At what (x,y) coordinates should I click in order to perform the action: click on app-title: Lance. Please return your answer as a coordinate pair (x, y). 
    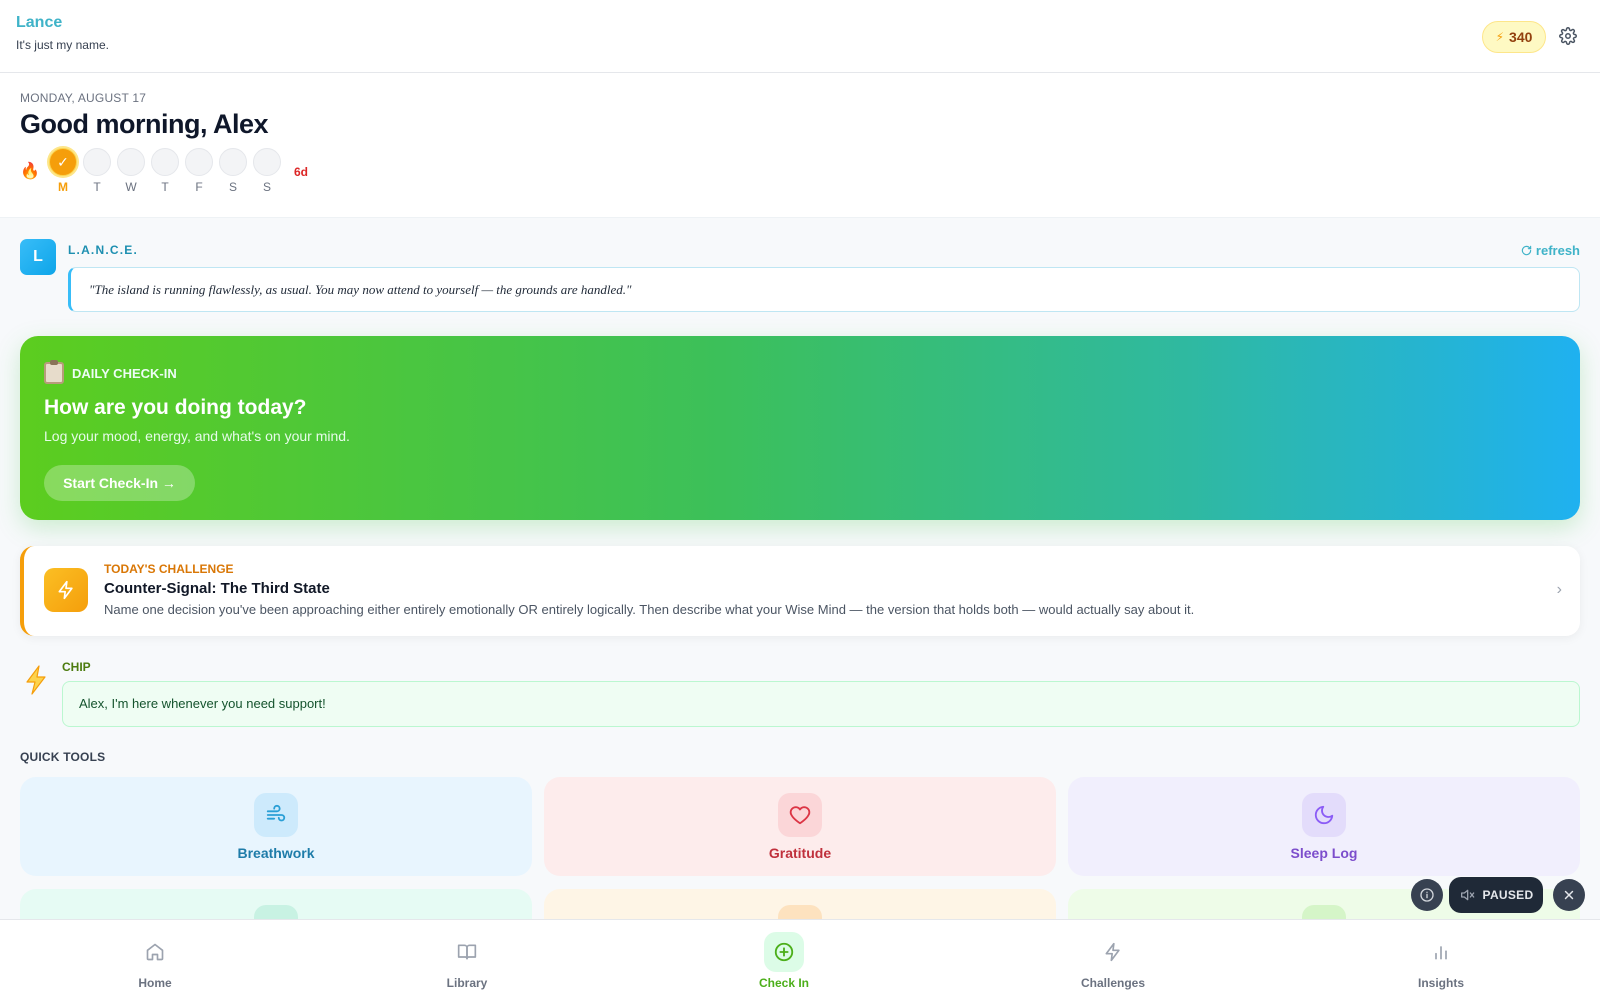
    Looking at the image, I should click on (39, 23).